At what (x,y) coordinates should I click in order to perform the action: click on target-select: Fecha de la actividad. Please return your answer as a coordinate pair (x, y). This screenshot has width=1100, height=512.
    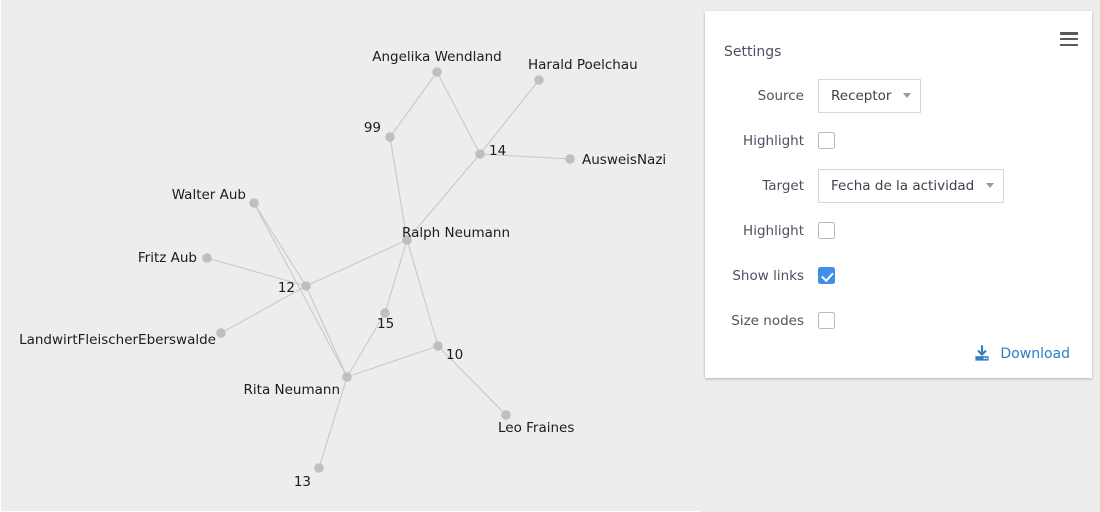
    Looking at the image, I should click on (911, 185).